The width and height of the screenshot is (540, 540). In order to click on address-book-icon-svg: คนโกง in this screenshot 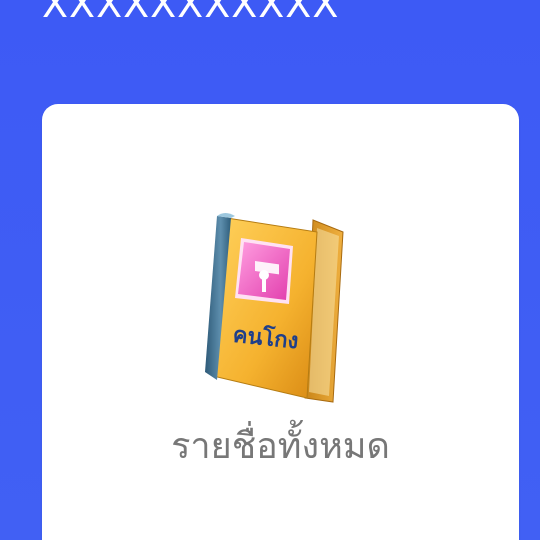, I will do `click(274, 308)`.